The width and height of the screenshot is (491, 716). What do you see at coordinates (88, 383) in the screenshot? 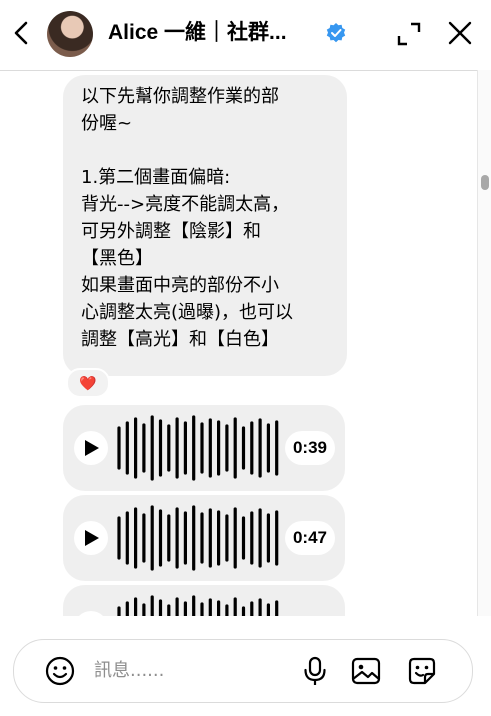
I see `heart-reaction: ❤️` at bounding box center [88, 383].